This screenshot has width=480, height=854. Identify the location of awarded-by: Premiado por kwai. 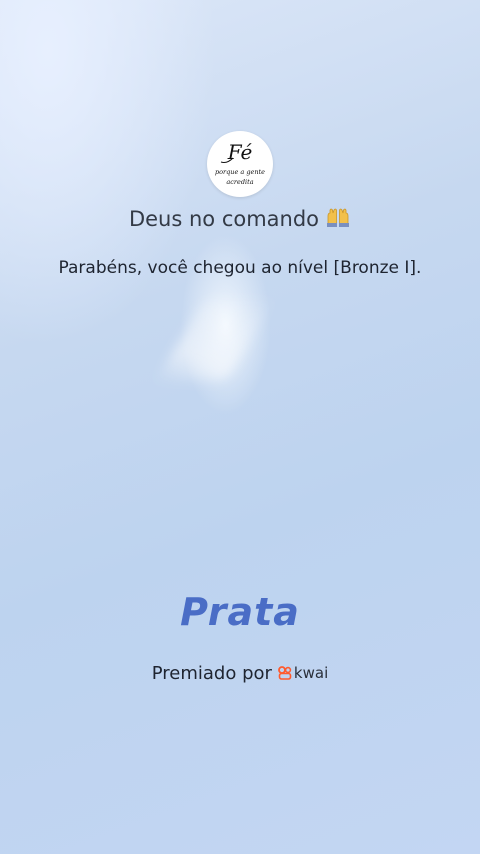
(240, 673).